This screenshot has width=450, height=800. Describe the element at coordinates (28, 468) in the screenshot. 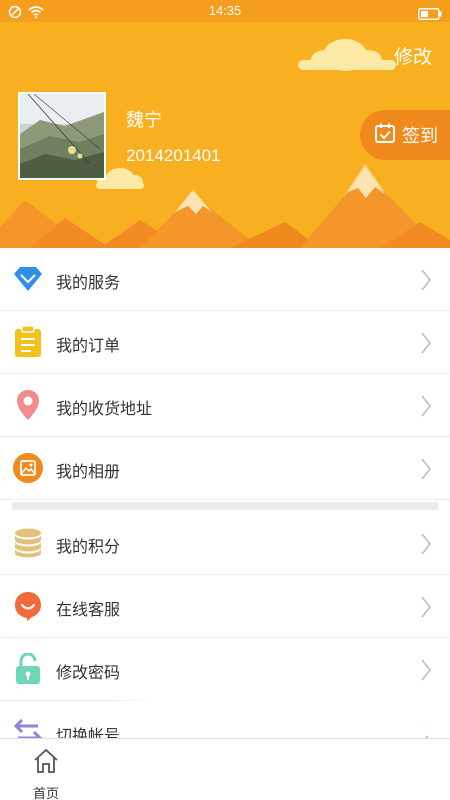

I see `photo-icon` at that location.